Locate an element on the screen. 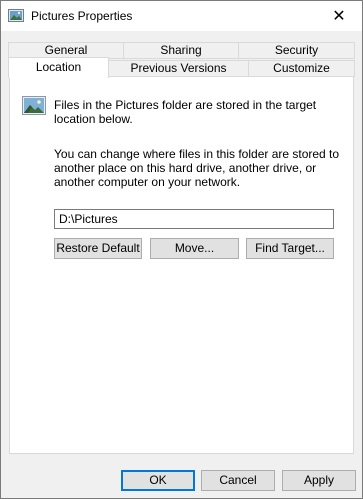 The image size is (363, 499). close-button: ✕ is located at coordinates (339, 16).